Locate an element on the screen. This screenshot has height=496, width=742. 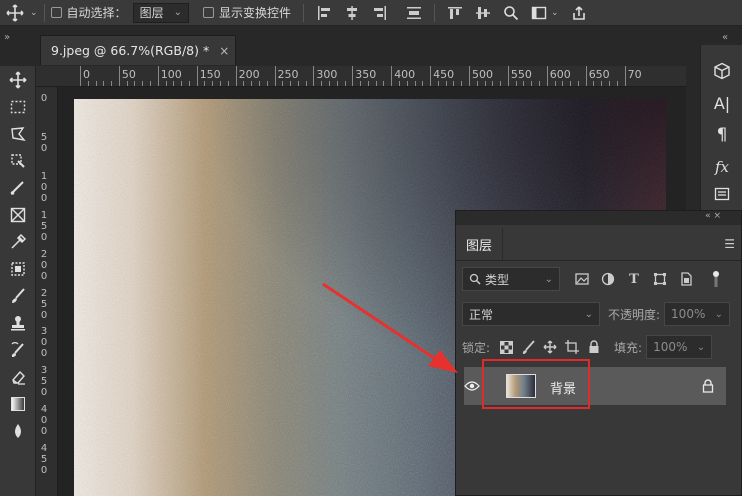
blur-tool-icon is located at coordinates (18, 430).